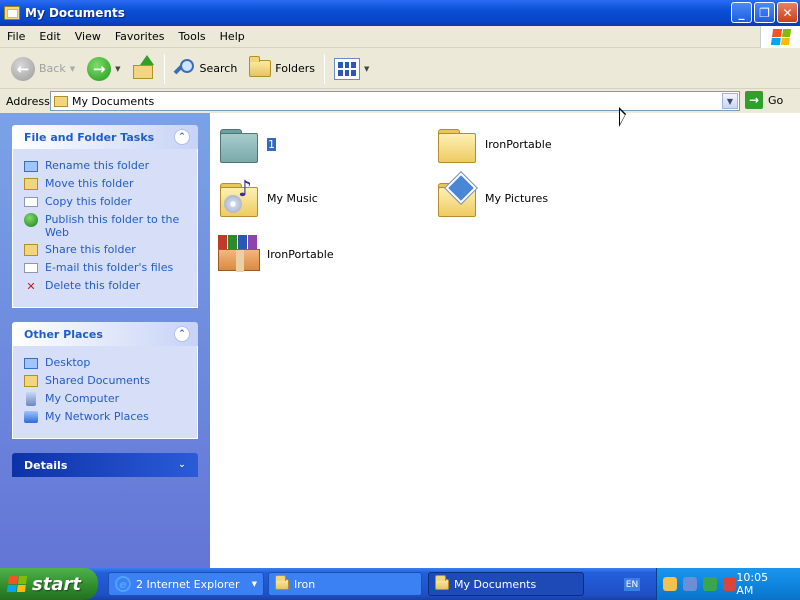  I want to click on file-name: My Music, so click(292, 198).